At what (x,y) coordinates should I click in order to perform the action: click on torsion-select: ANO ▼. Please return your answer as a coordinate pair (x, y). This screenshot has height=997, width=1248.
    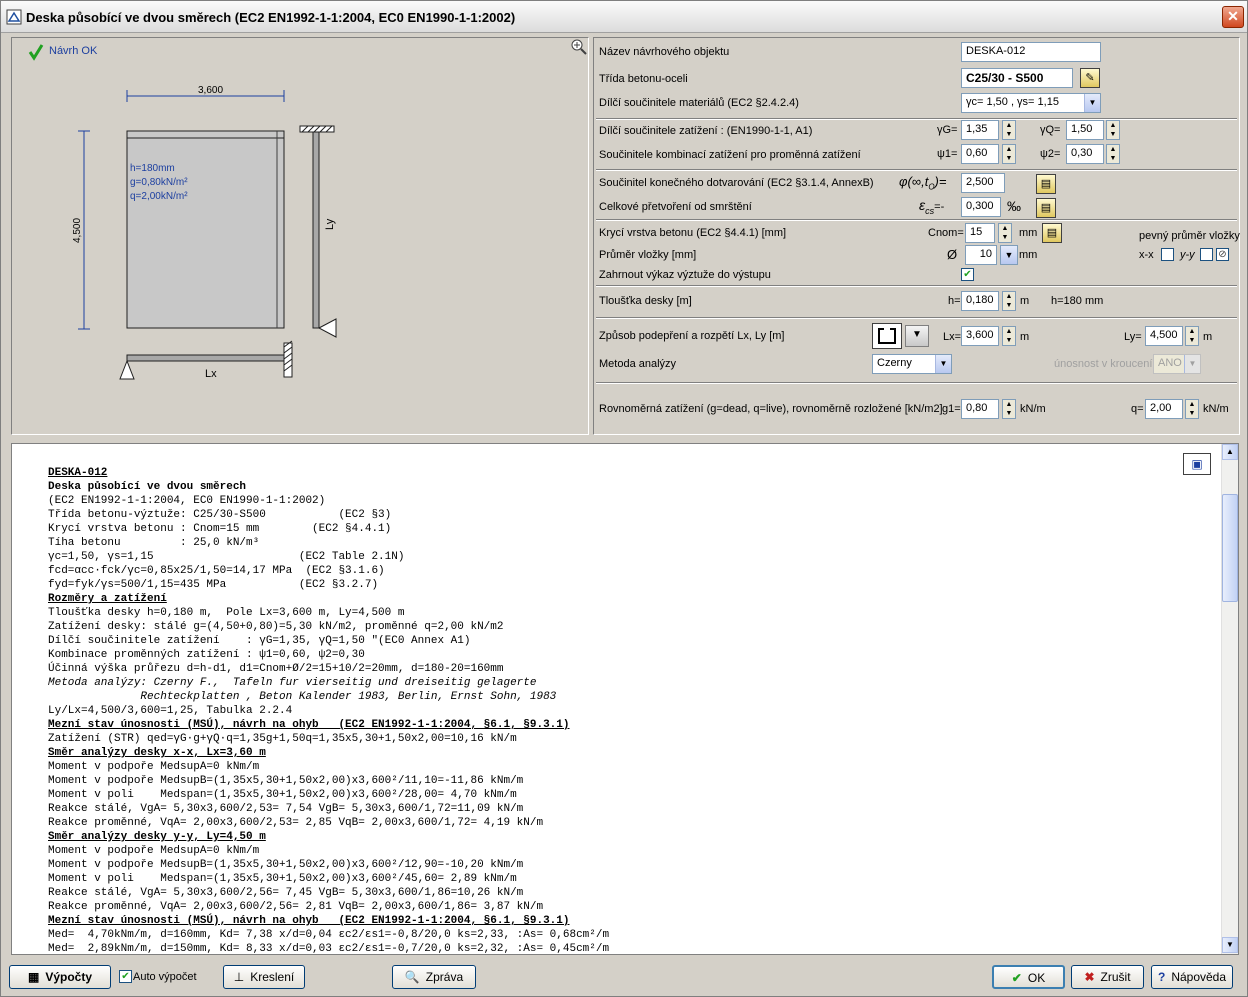
    Looking at the image, I should click on (1177, 364).